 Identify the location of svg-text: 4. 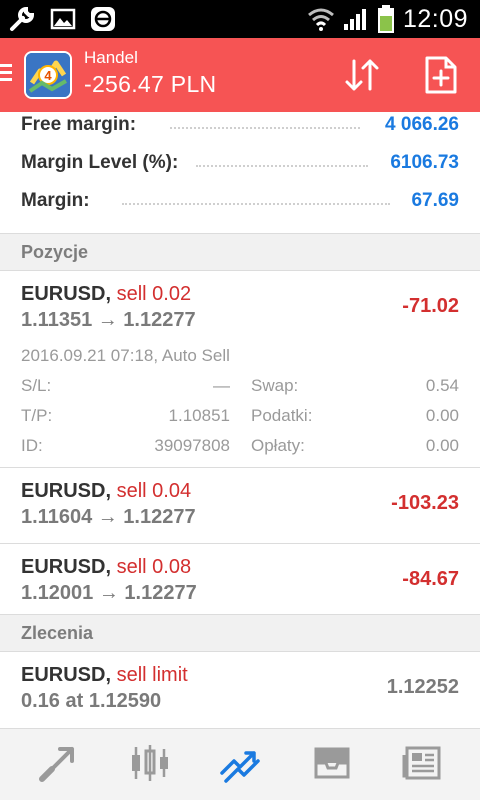
(48, 75).